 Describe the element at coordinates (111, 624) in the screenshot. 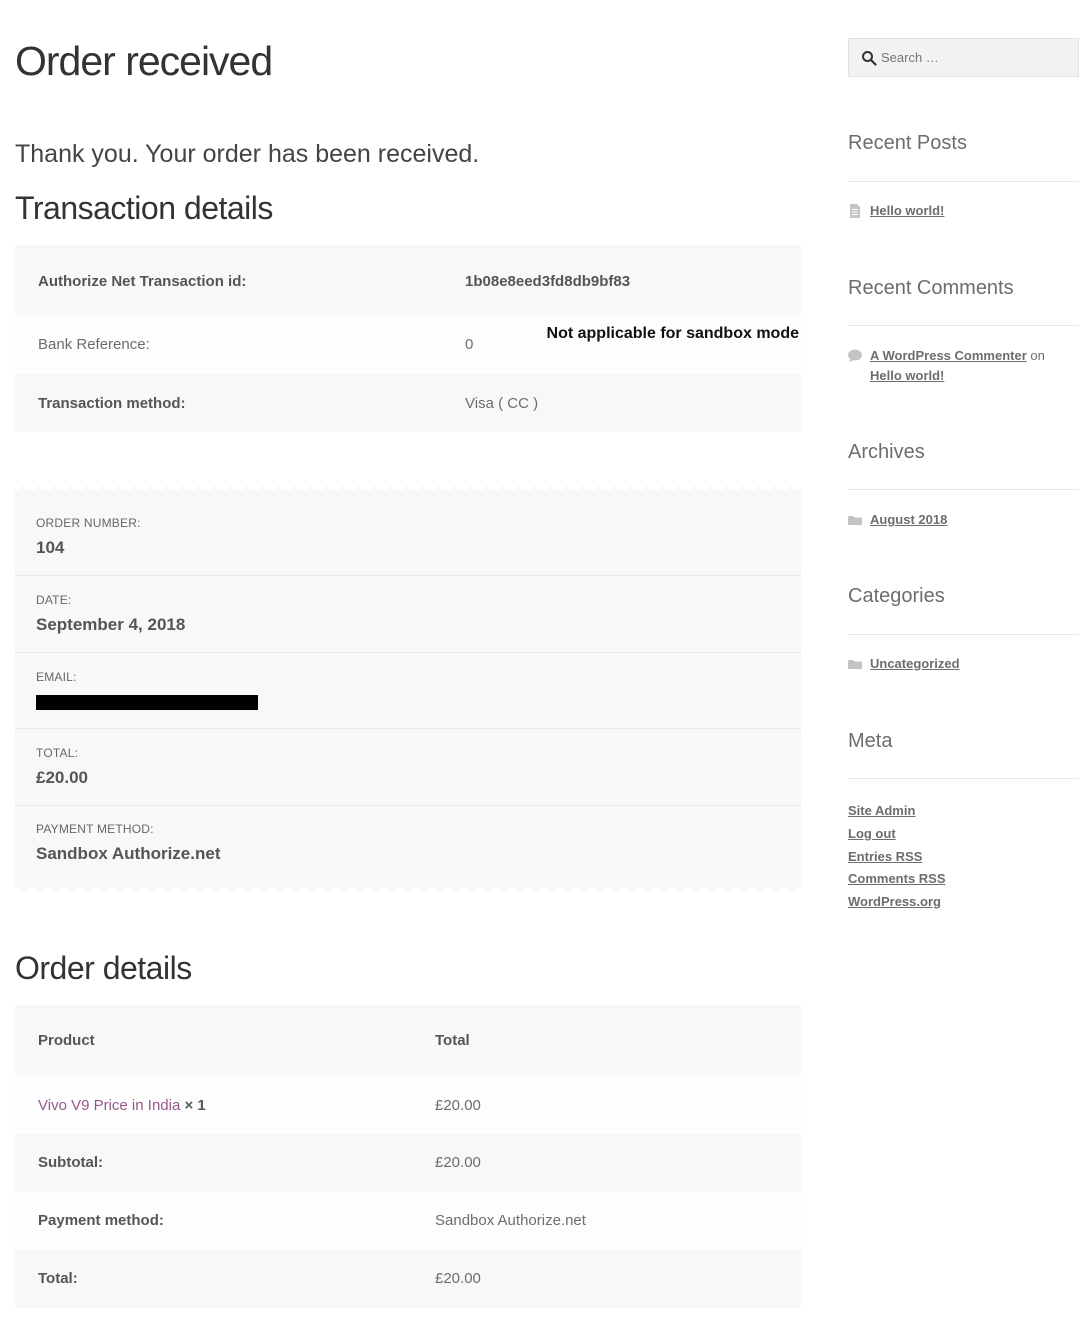

I see `overview-value: September 4, 2018` at that location.